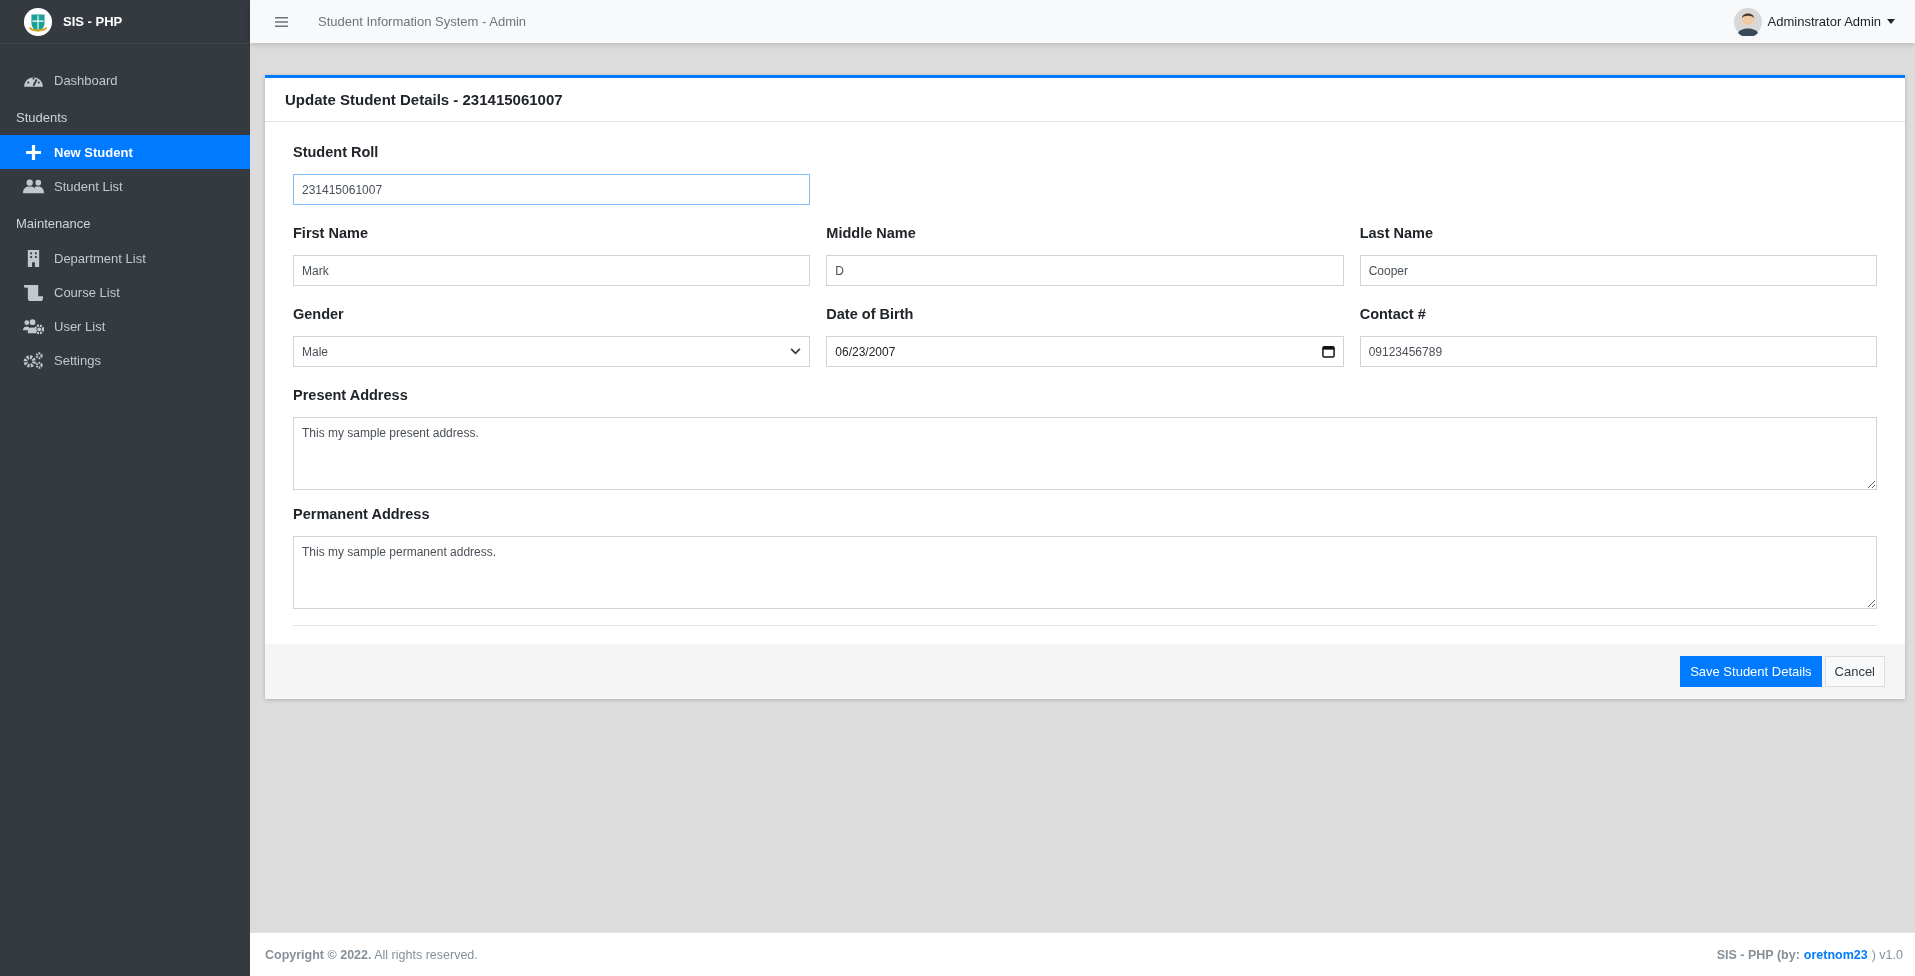  I want to click on date-input: 06/23/2007, so click(1085, 351).